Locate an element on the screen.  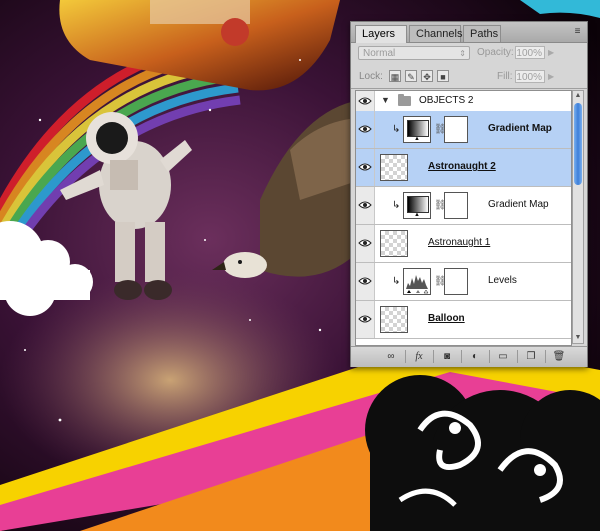
opacity-label: Opacity: is located at coordinates (495, 52).